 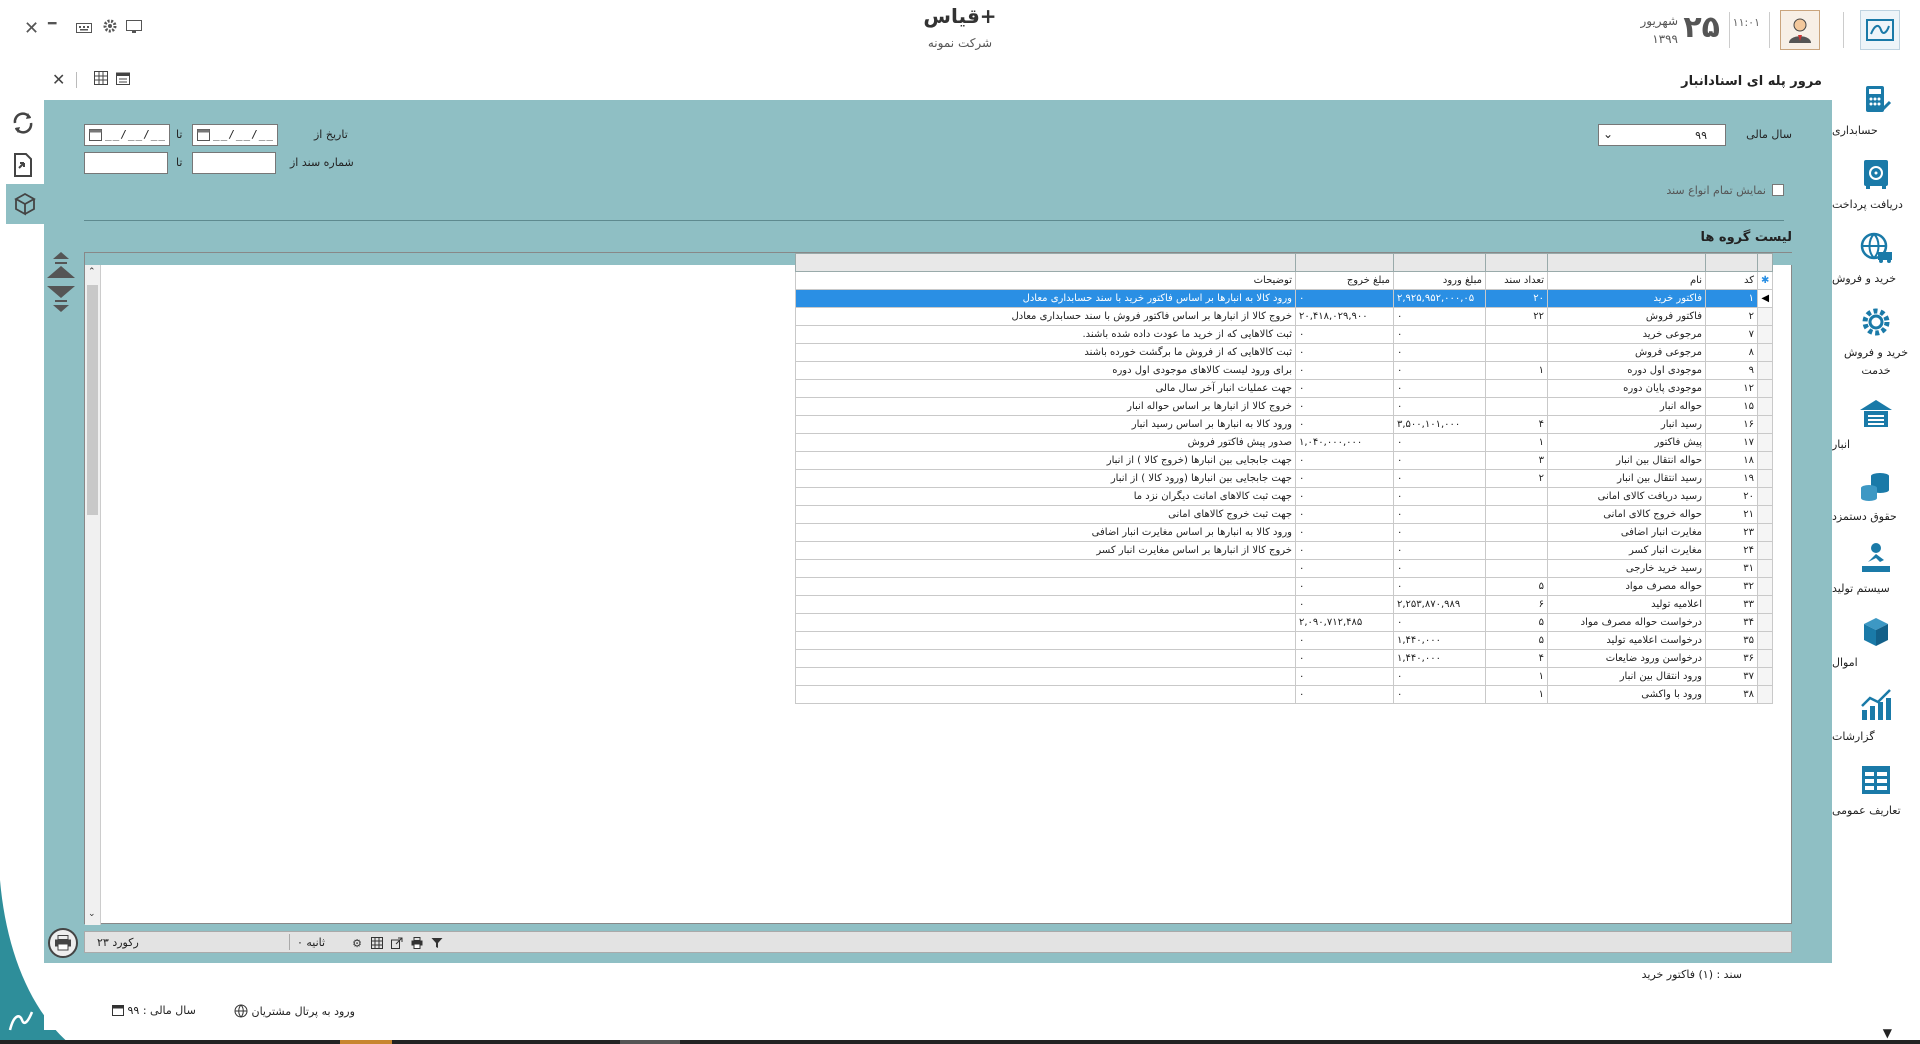 I want to click on doc-no-to-input, so click(x=126, y=163).